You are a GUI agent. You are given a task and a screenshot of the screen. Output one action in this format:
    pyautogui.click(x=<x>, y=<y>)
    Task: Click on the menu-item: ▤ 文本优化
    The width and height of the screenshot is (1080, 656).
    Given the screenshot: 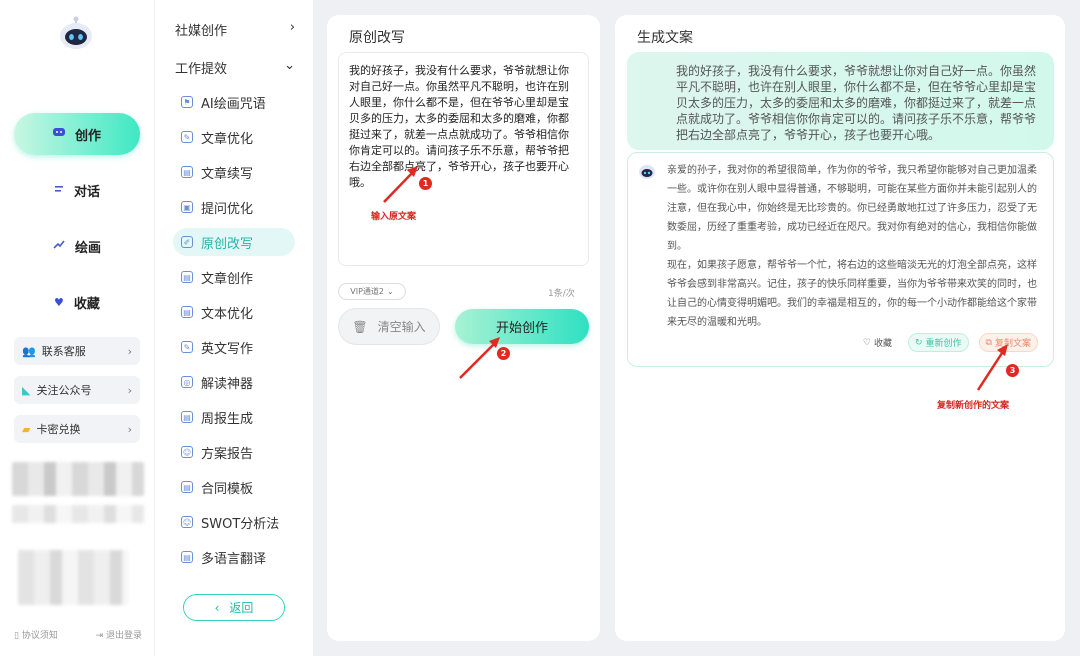 What is the action you would take?
    pyautogui.click(x=234, y=312)
    